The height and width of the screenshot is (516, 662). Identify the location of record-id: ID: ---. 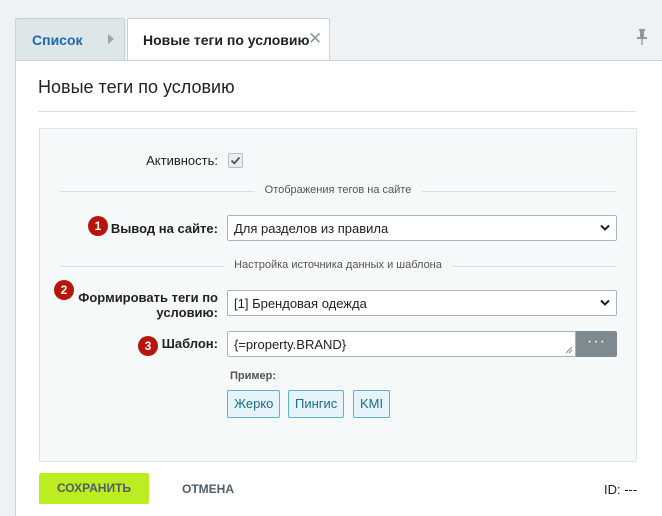
(621, 489).